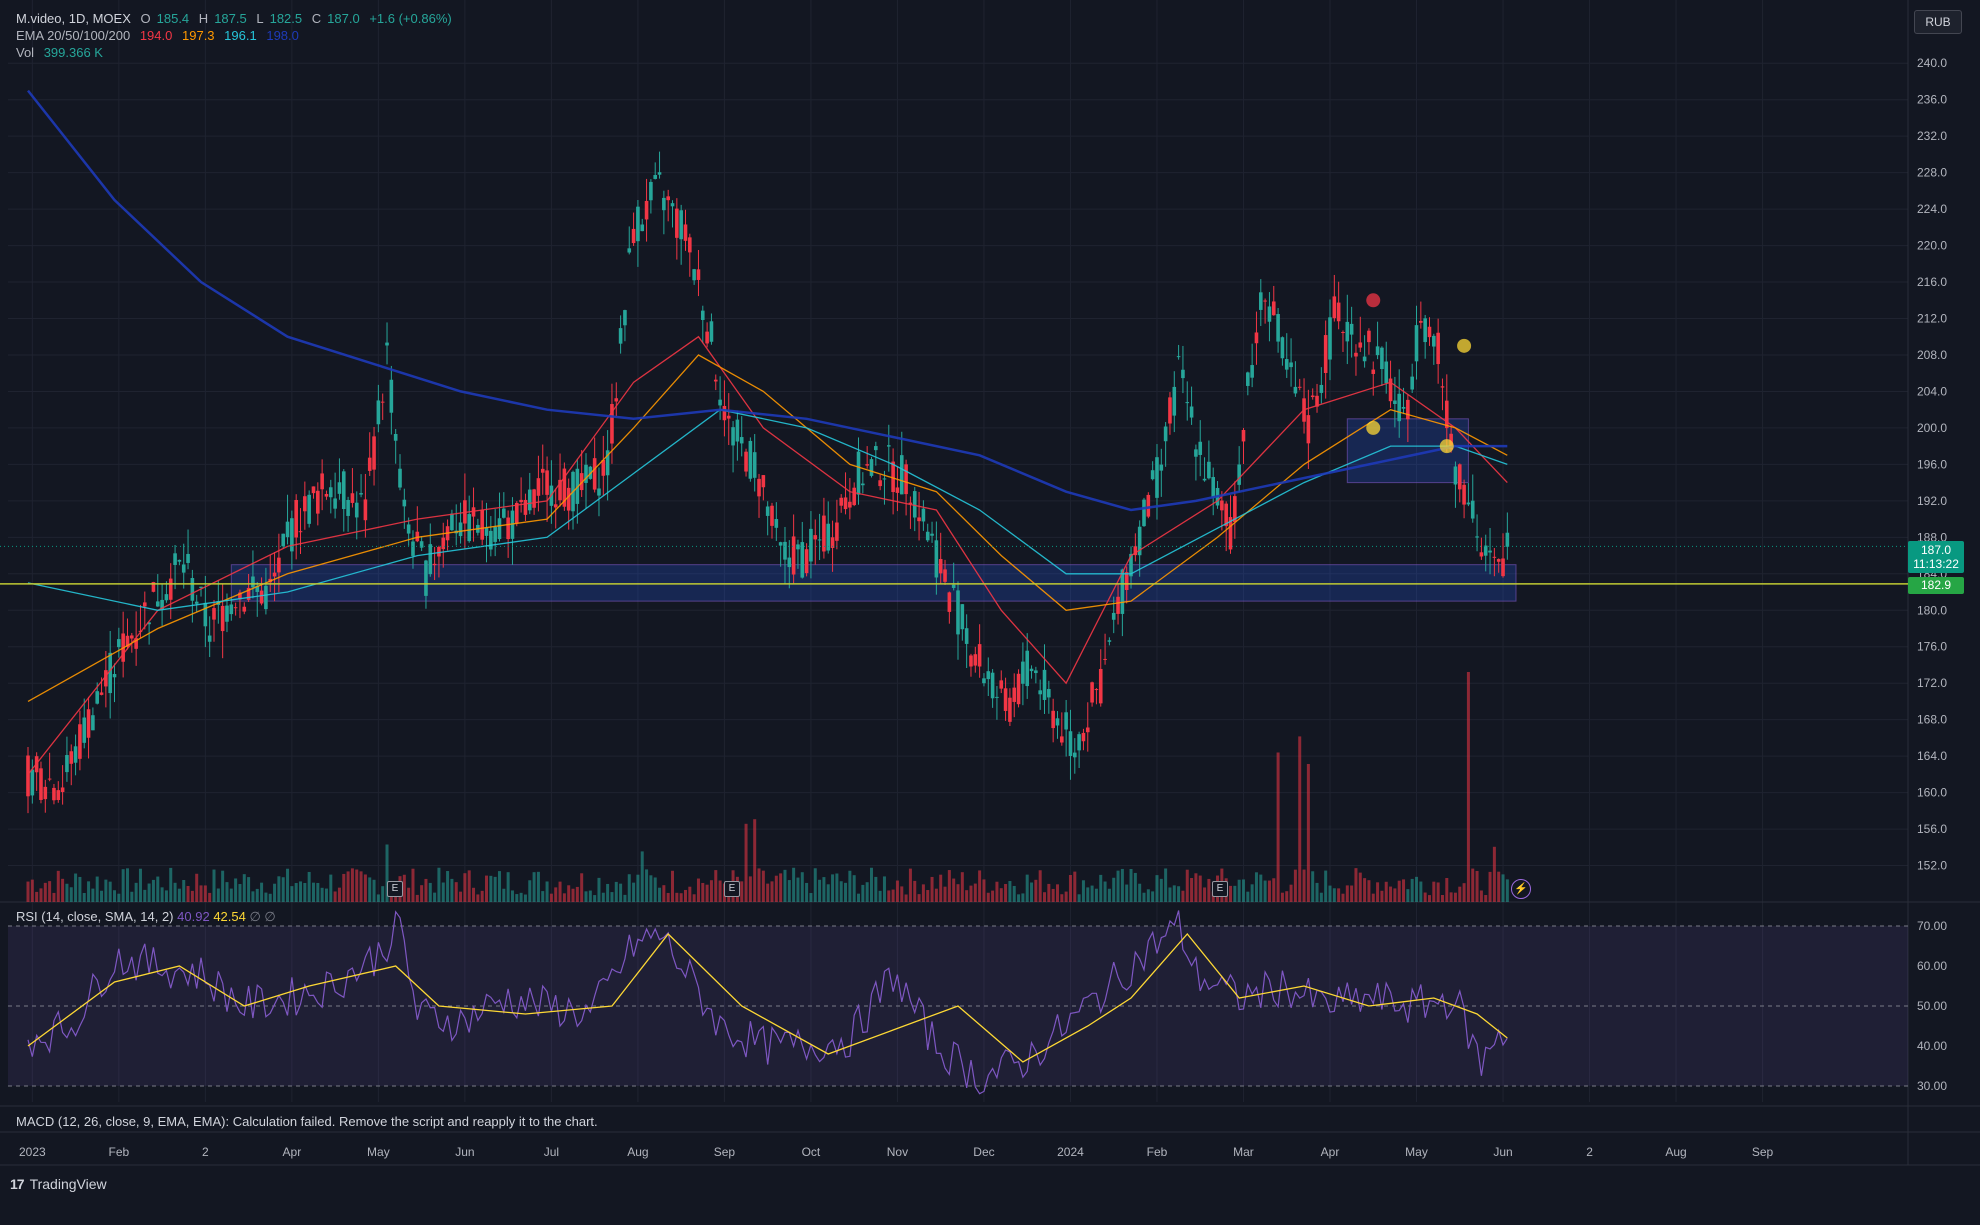  I want to click on low-key: L, so click(260, 18).